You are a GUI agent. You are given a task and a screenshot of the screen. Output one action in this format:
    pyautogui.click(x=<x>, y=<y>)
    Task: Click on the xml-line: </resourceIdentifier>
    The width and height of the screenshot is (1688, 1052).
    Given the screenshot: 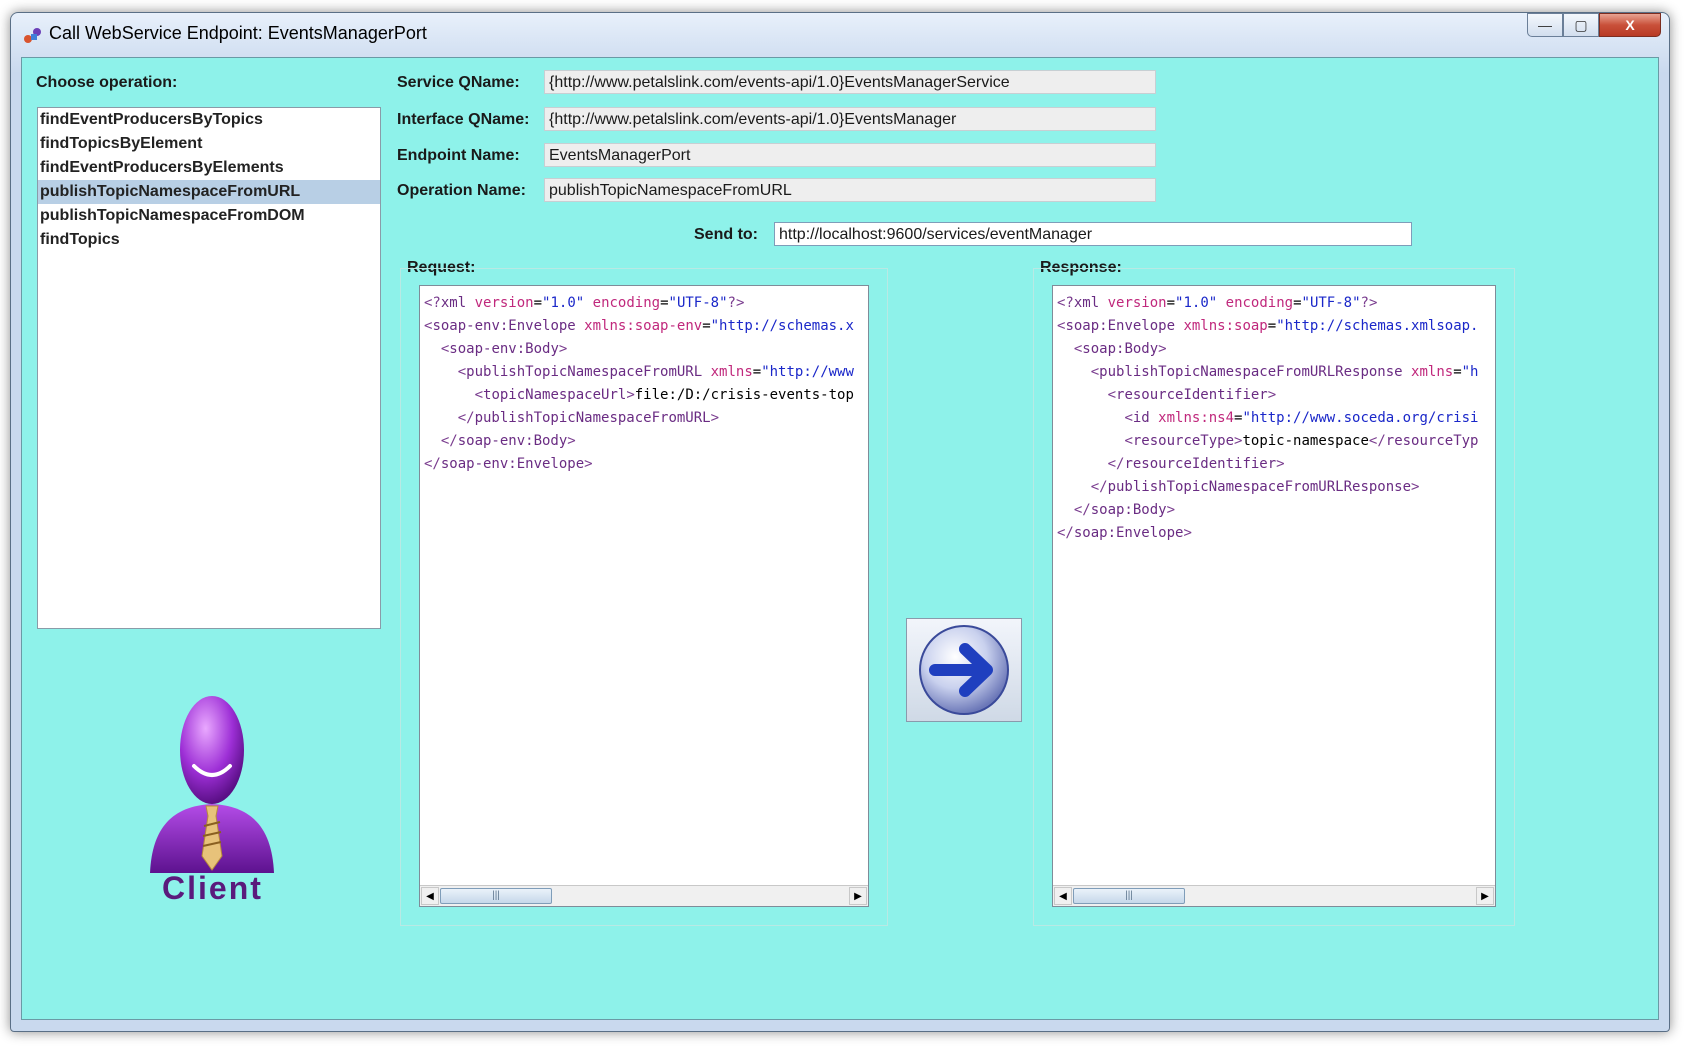 What is the action you would take?
    pyautogui.click(x=1196, y=464)
    